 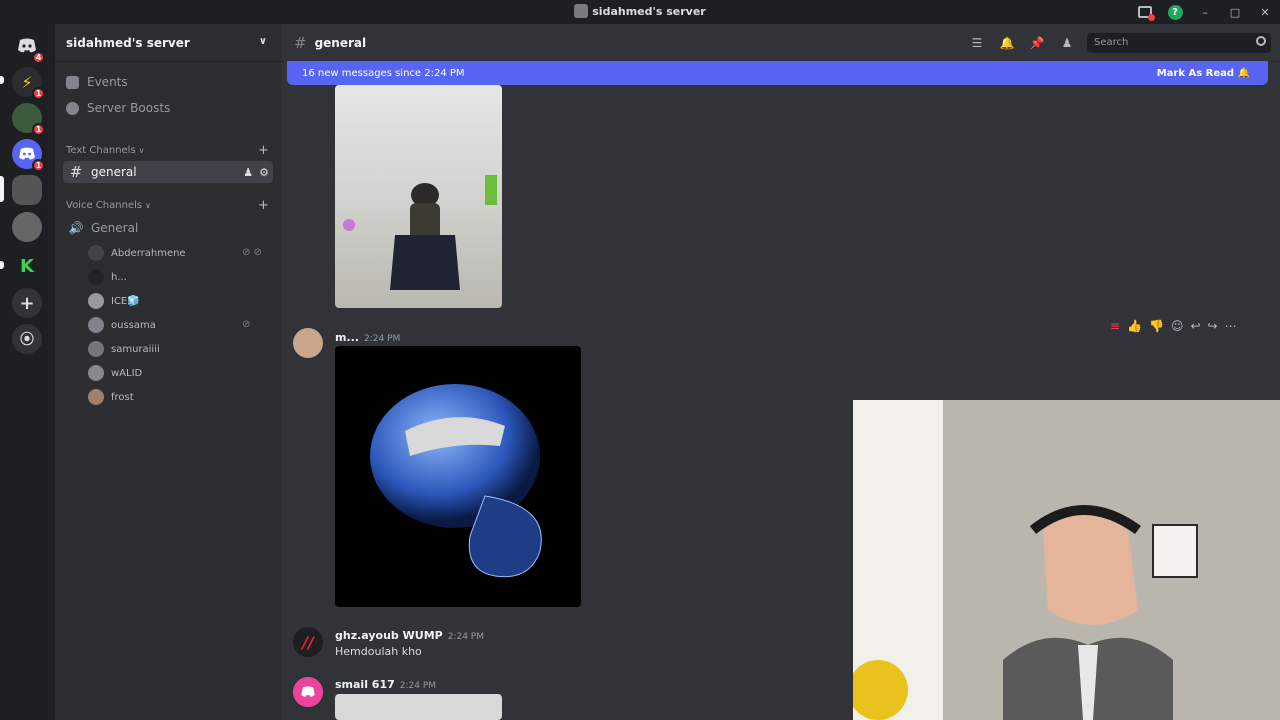 I want to click on new-messages-text: 16 new messages since 2:24 PM, so click(x=383, y=73).